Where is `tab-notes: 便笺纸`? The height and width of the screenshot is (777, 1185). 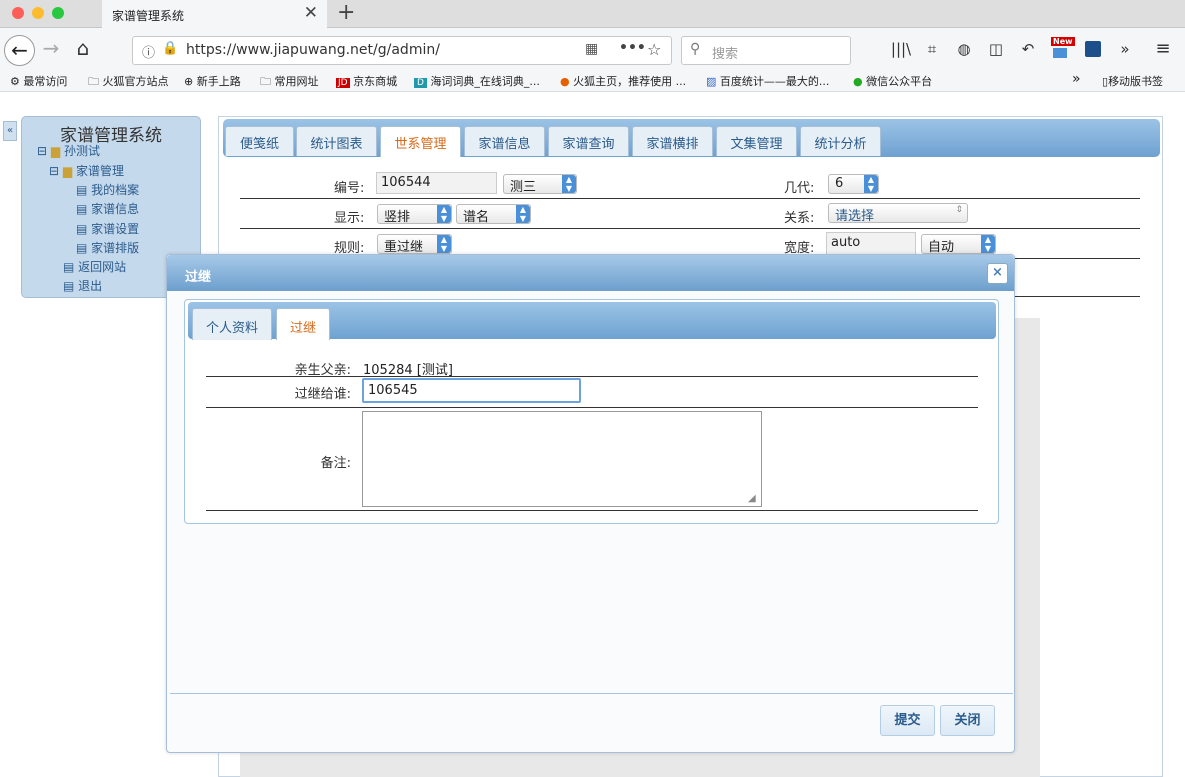 tab-notes: 便笺纸 is located at coordinates (259, 141).